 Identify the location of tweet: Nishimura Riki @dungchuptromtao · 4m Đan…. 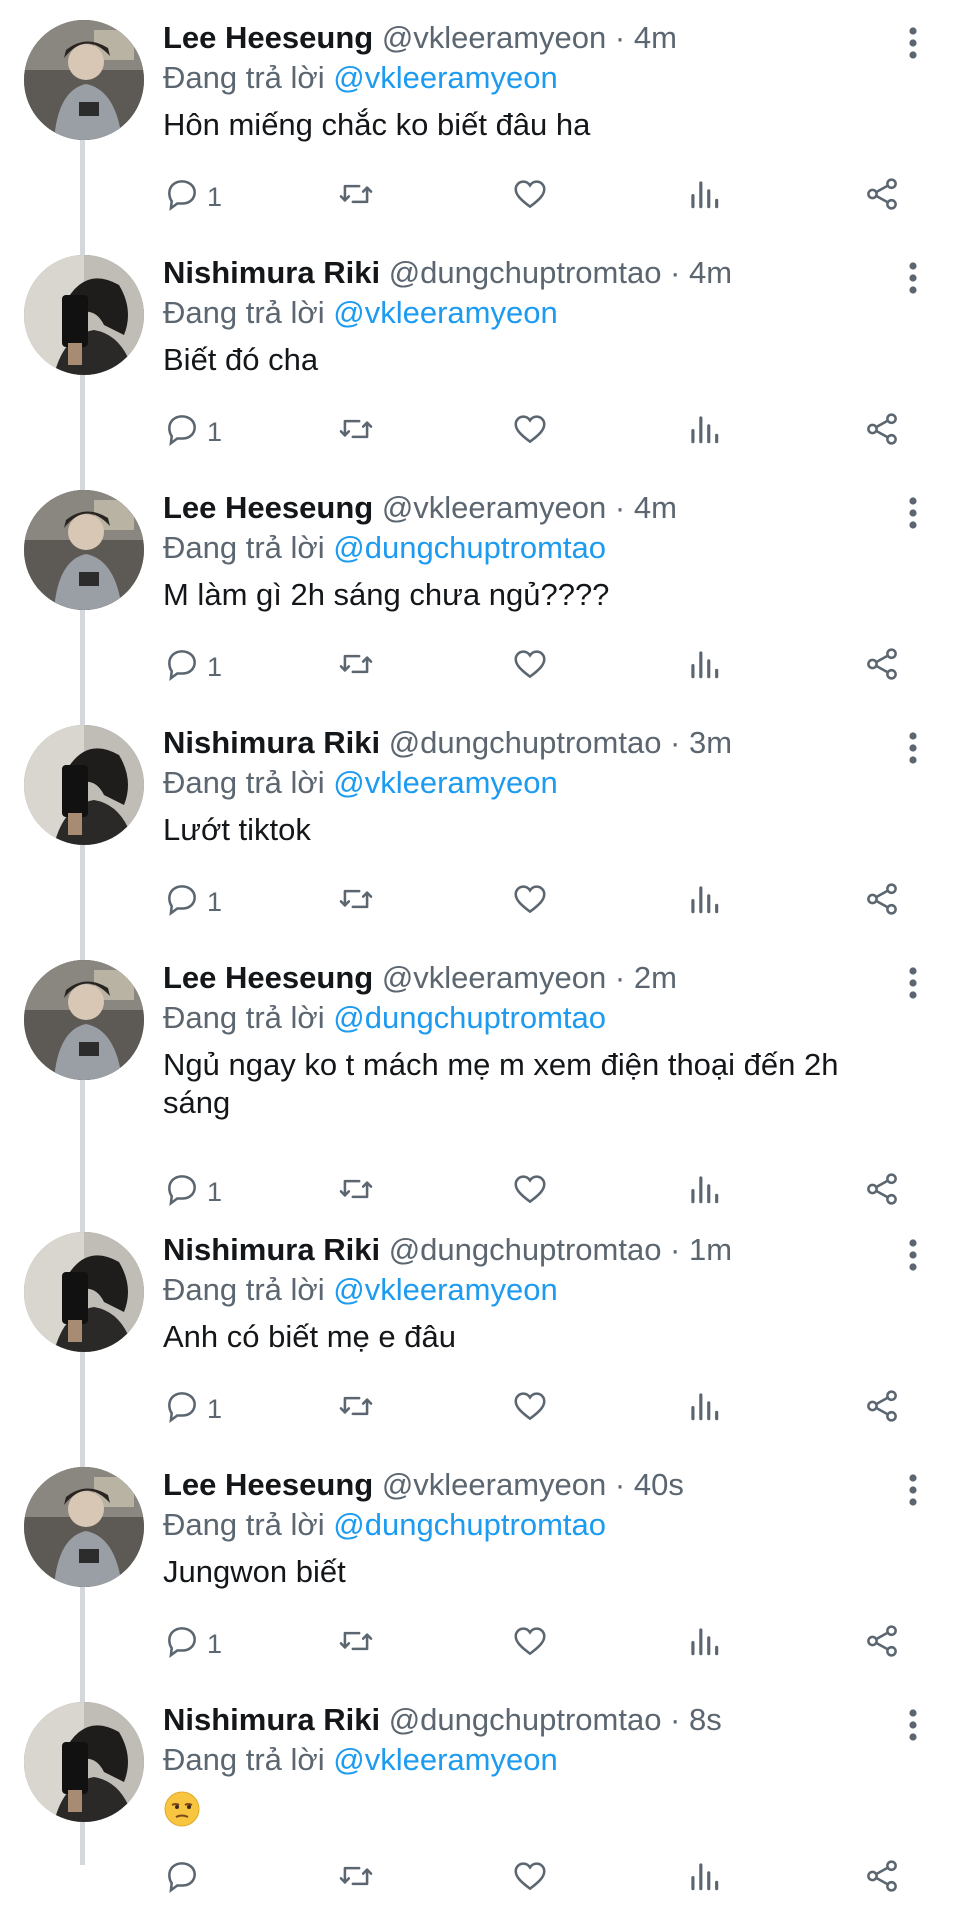
(478, 352).